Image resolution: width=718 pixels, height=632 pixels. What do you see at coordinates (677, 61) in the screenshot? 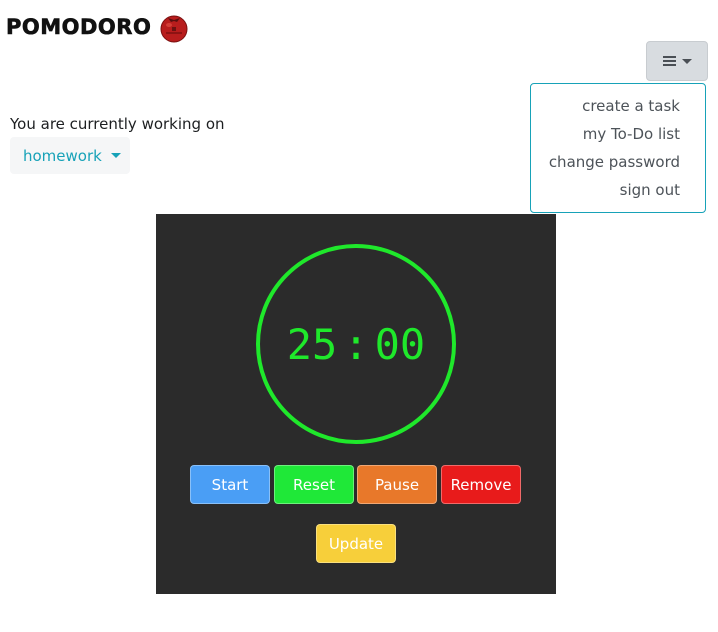
I see `menu-toggle-button` at bounding box center [677, 61].